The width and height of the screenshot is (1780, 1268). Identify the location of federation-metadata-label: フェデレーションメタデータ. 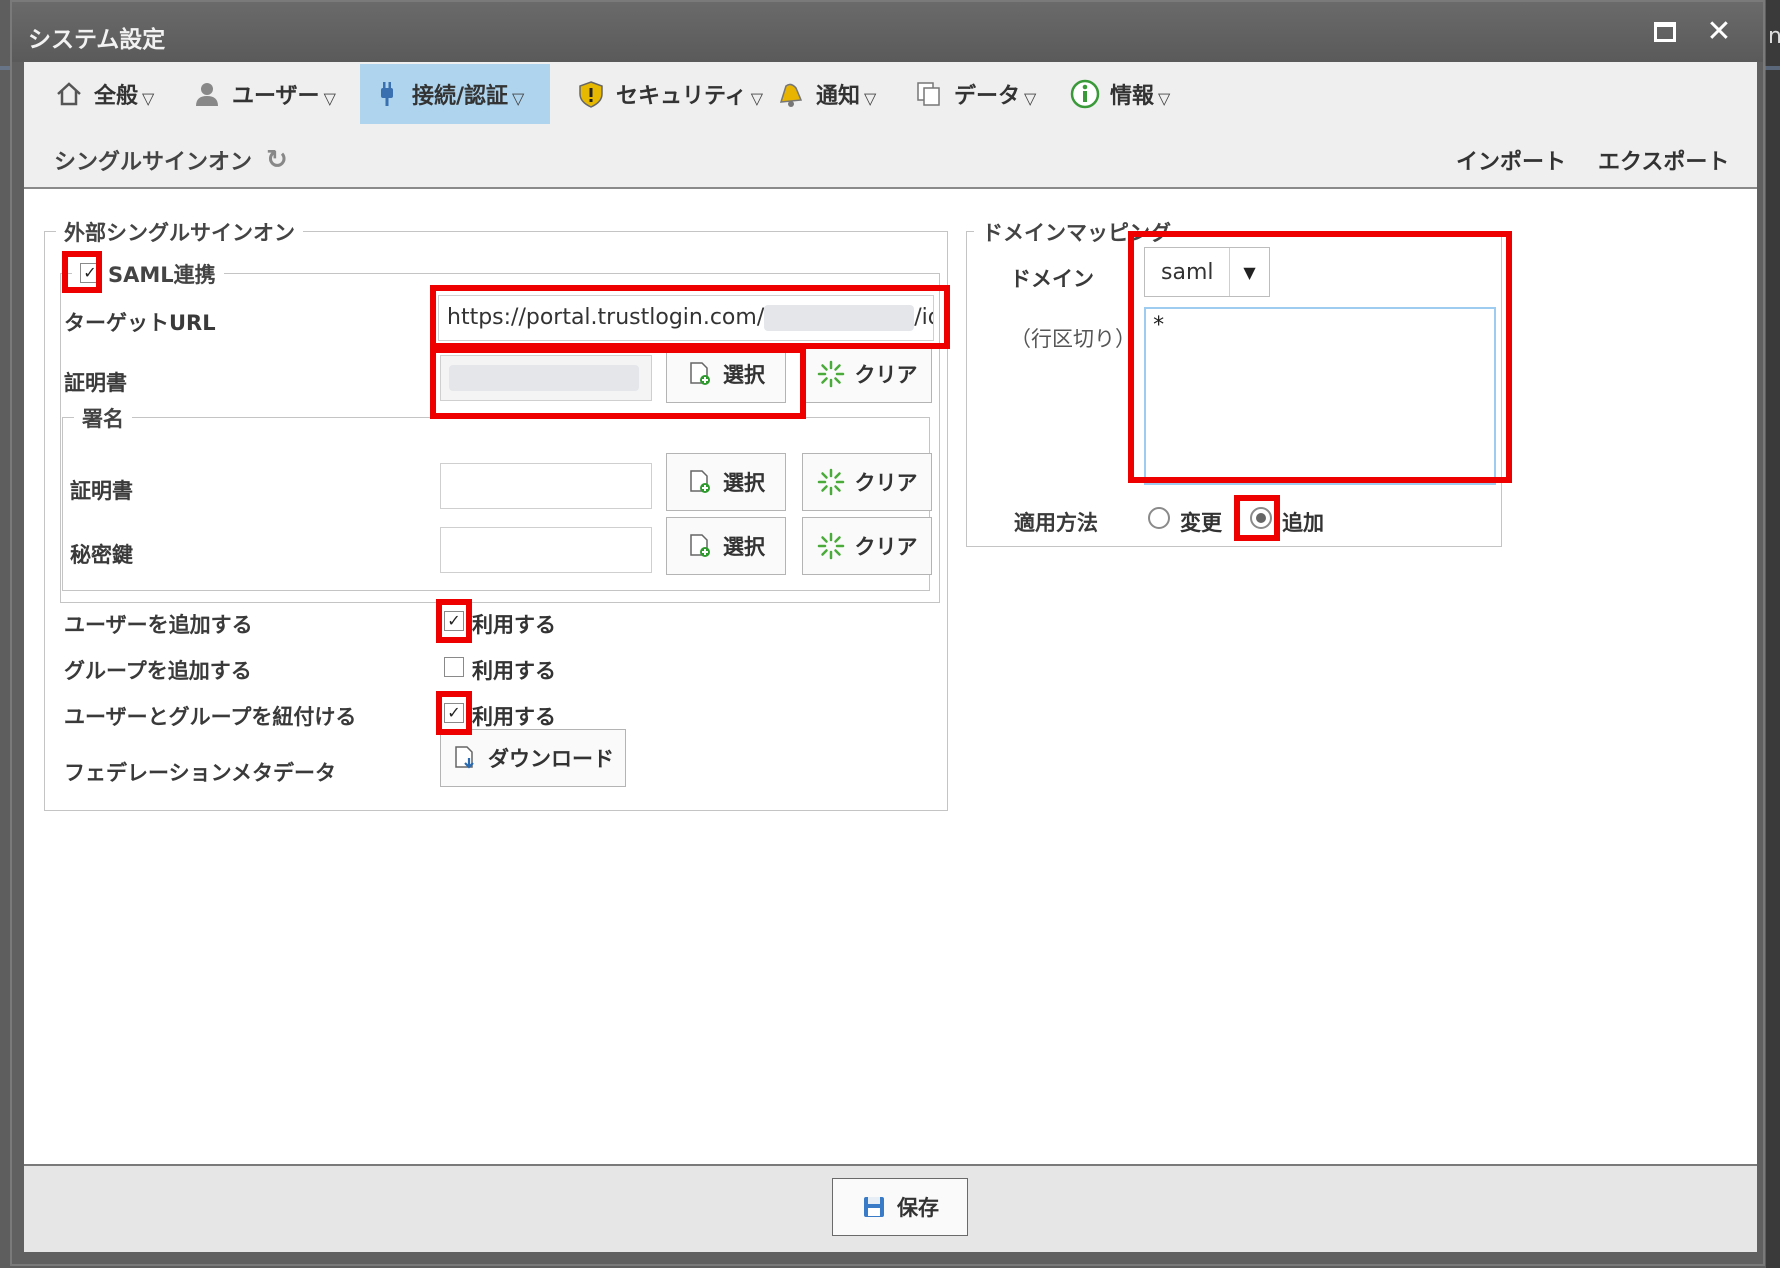
(200, 773).